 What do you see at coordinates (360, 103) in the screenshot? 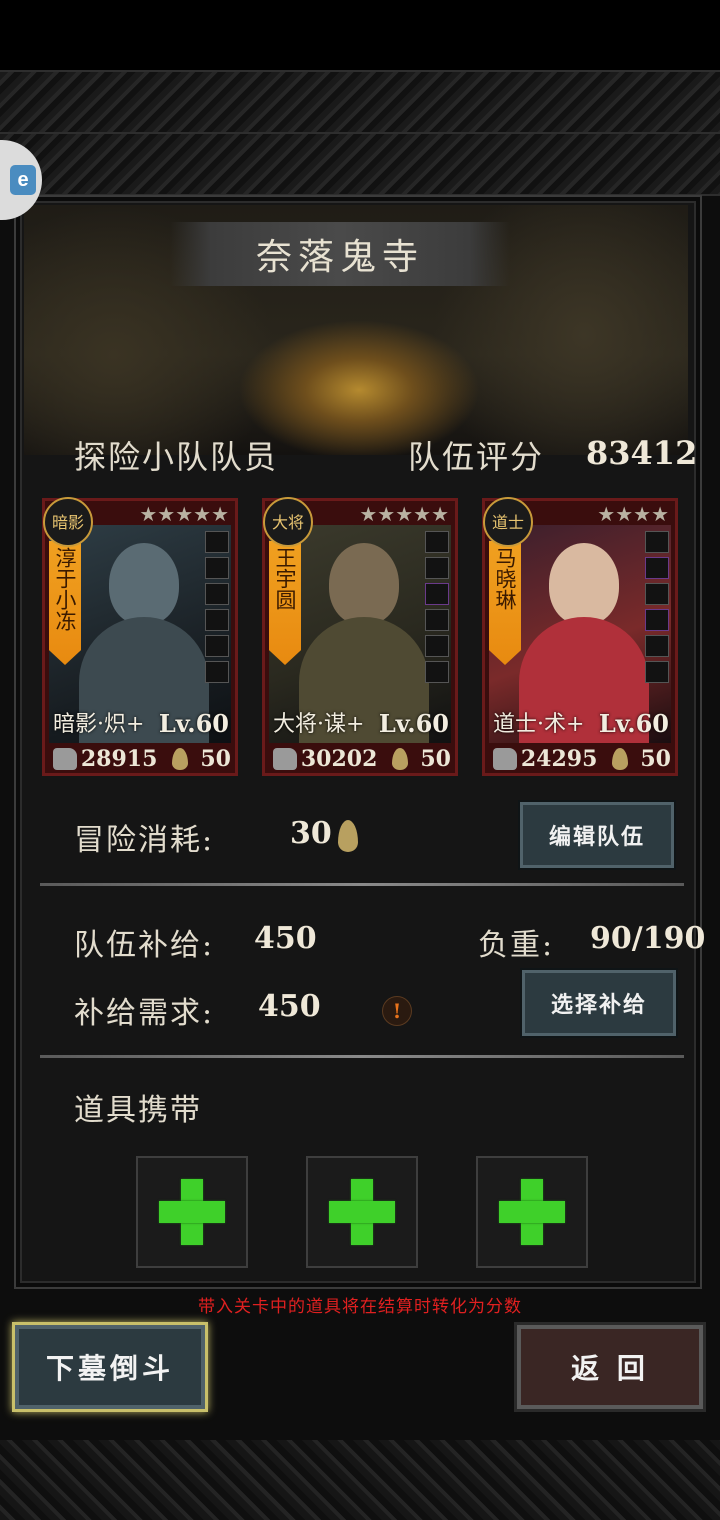
I see `top-ornament-border` at bounding box center [360, 103].